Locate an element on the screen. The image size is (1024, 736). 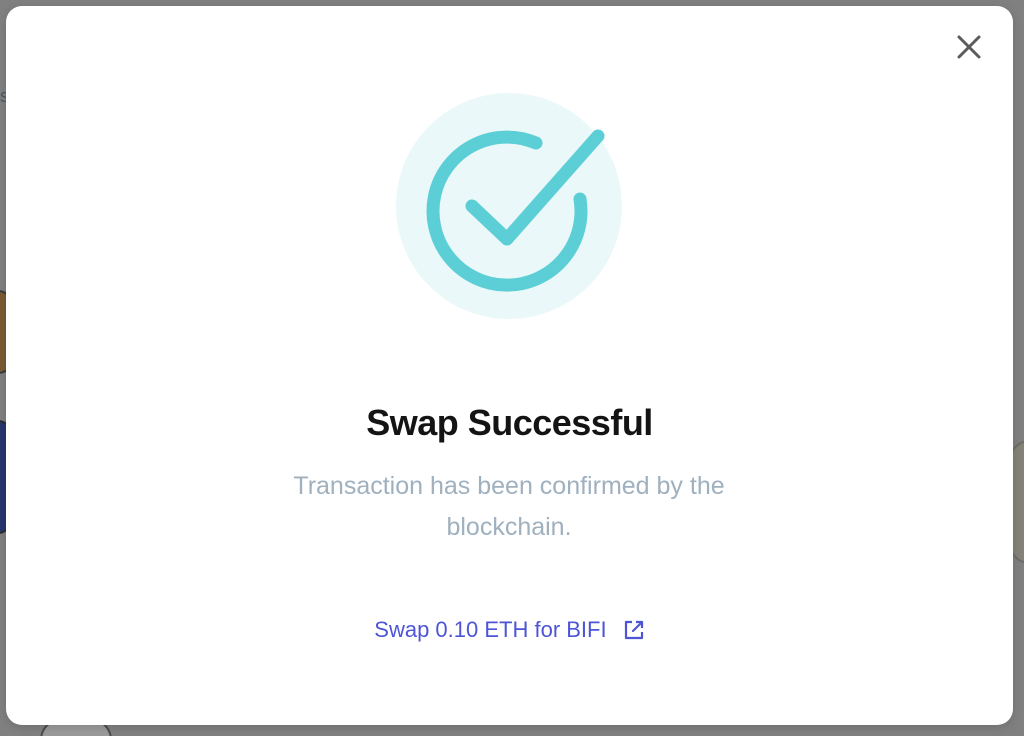
success-icon-container is located at coordinates (509, 206).